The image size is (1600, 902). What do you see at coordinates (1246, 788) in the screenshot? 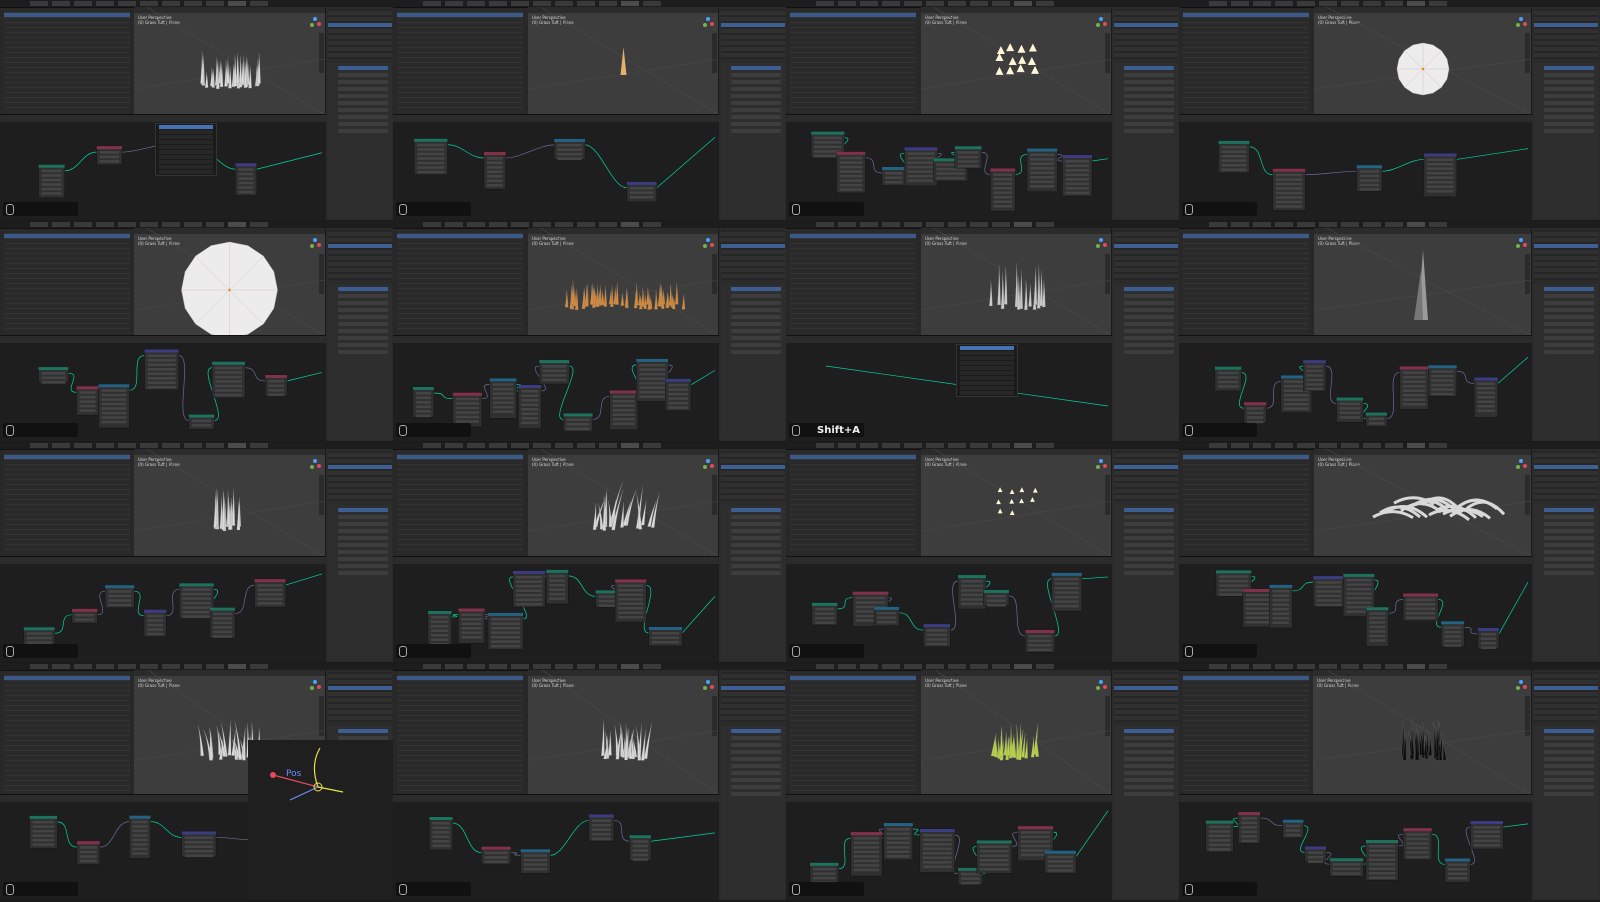
I see `spreadsheet-row` at bounding box center [1246, 788].